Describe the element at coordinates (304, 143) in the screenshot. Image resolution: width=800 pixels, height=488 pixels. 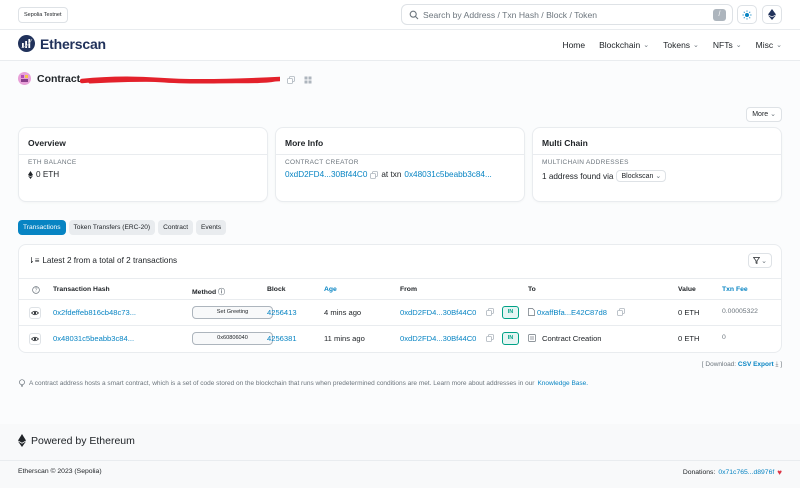
I see `more-info-title: More Info` at that location.